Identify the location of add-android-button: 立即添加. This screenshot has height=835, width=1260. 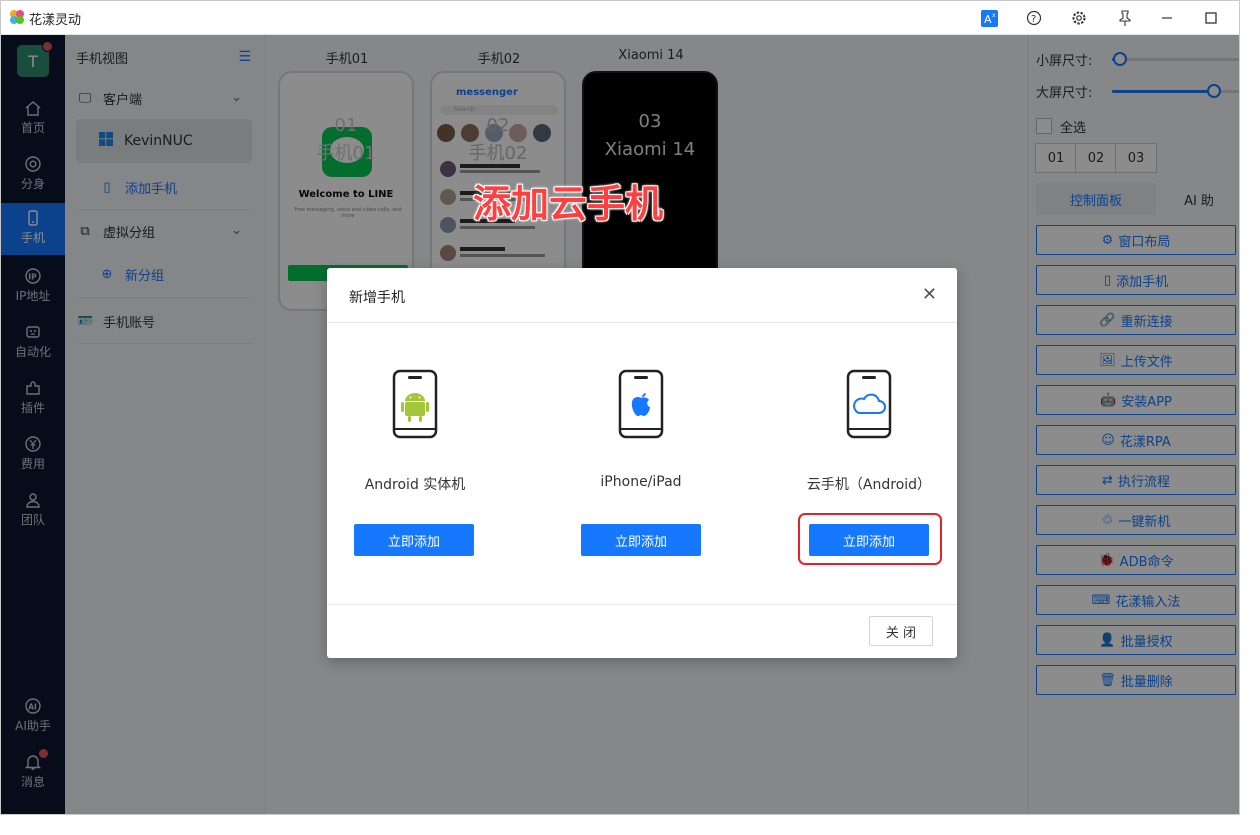
(414, 540).